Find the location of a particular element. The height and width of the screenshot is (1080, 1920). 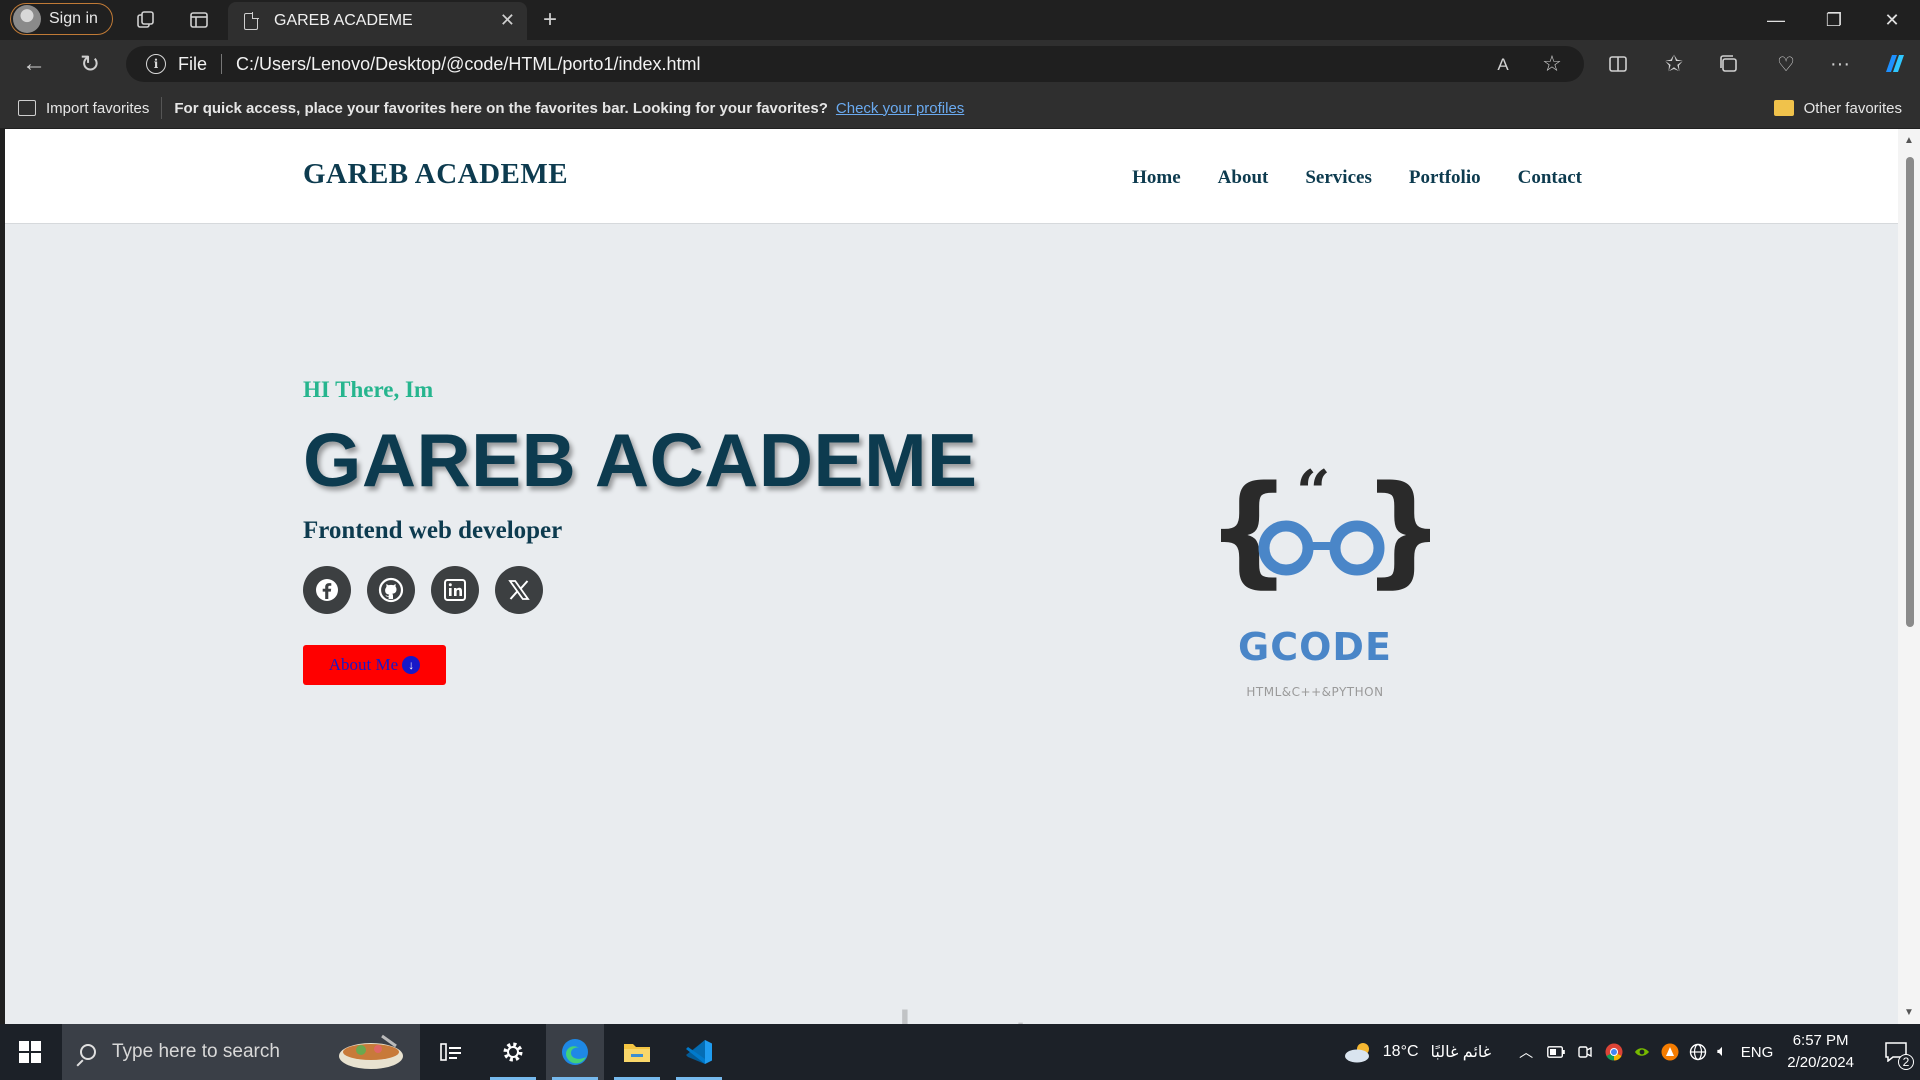

profile-avatar is located at coordinates (27, 19).